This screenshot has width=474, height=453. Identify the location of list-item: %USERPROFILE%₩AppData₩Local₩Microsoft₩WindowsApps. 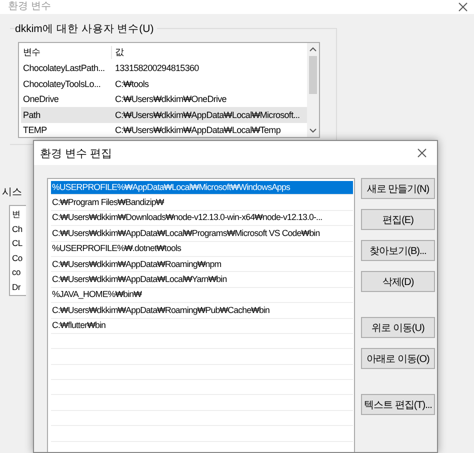
(202, 187).